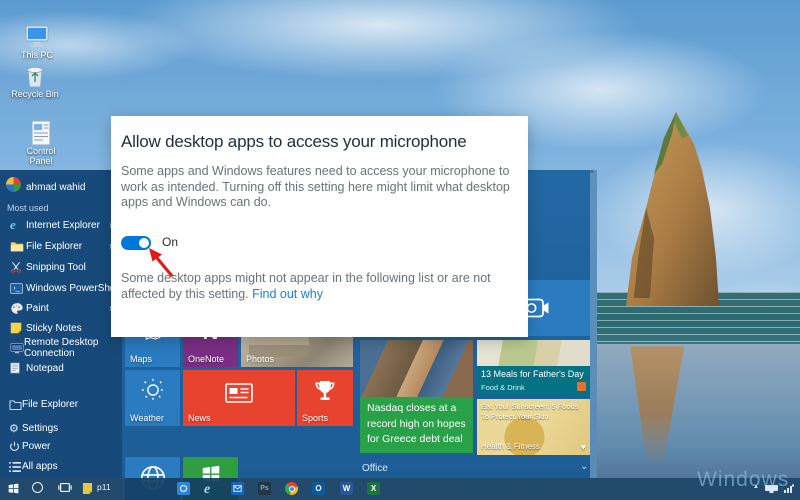 The height and width of the screenshot is (500, 800). Describe the element at coordinates (73, 288) in the screenshot. I see `menu-item-label: Windows PowerShell` at that location.